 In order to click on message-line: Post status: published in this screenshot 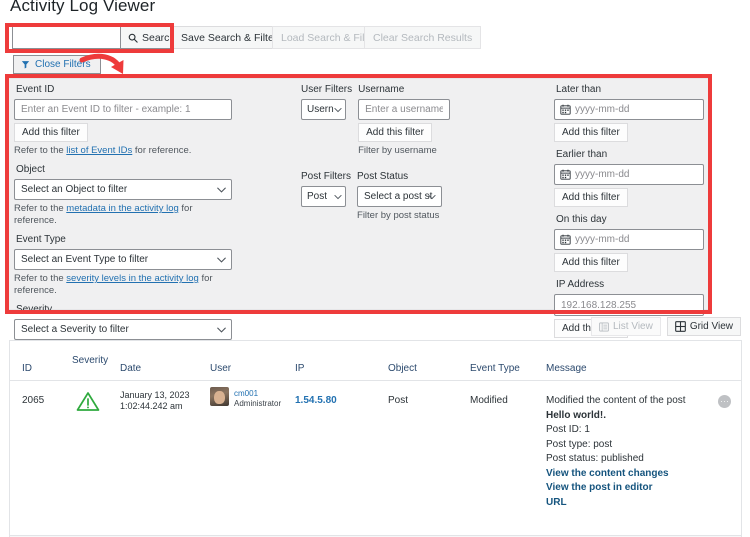, I will do `click(595, 458)`.